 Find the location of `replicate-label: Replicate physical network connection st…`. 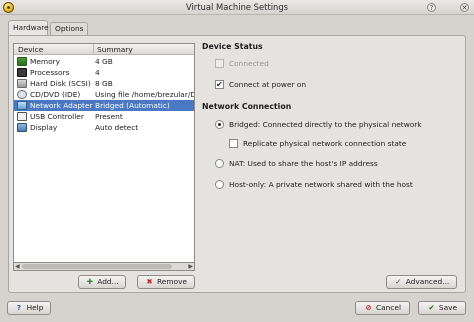

replicate-label: Replicate physical network connection st… is located at coordinates (325, 143).